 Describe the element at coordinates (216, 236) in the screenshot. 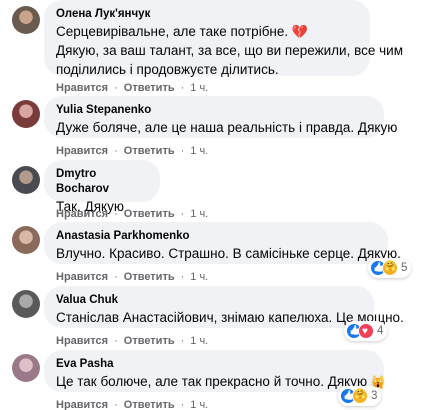

I see `comment-author: Anastasia Parkhomenko` at that location.